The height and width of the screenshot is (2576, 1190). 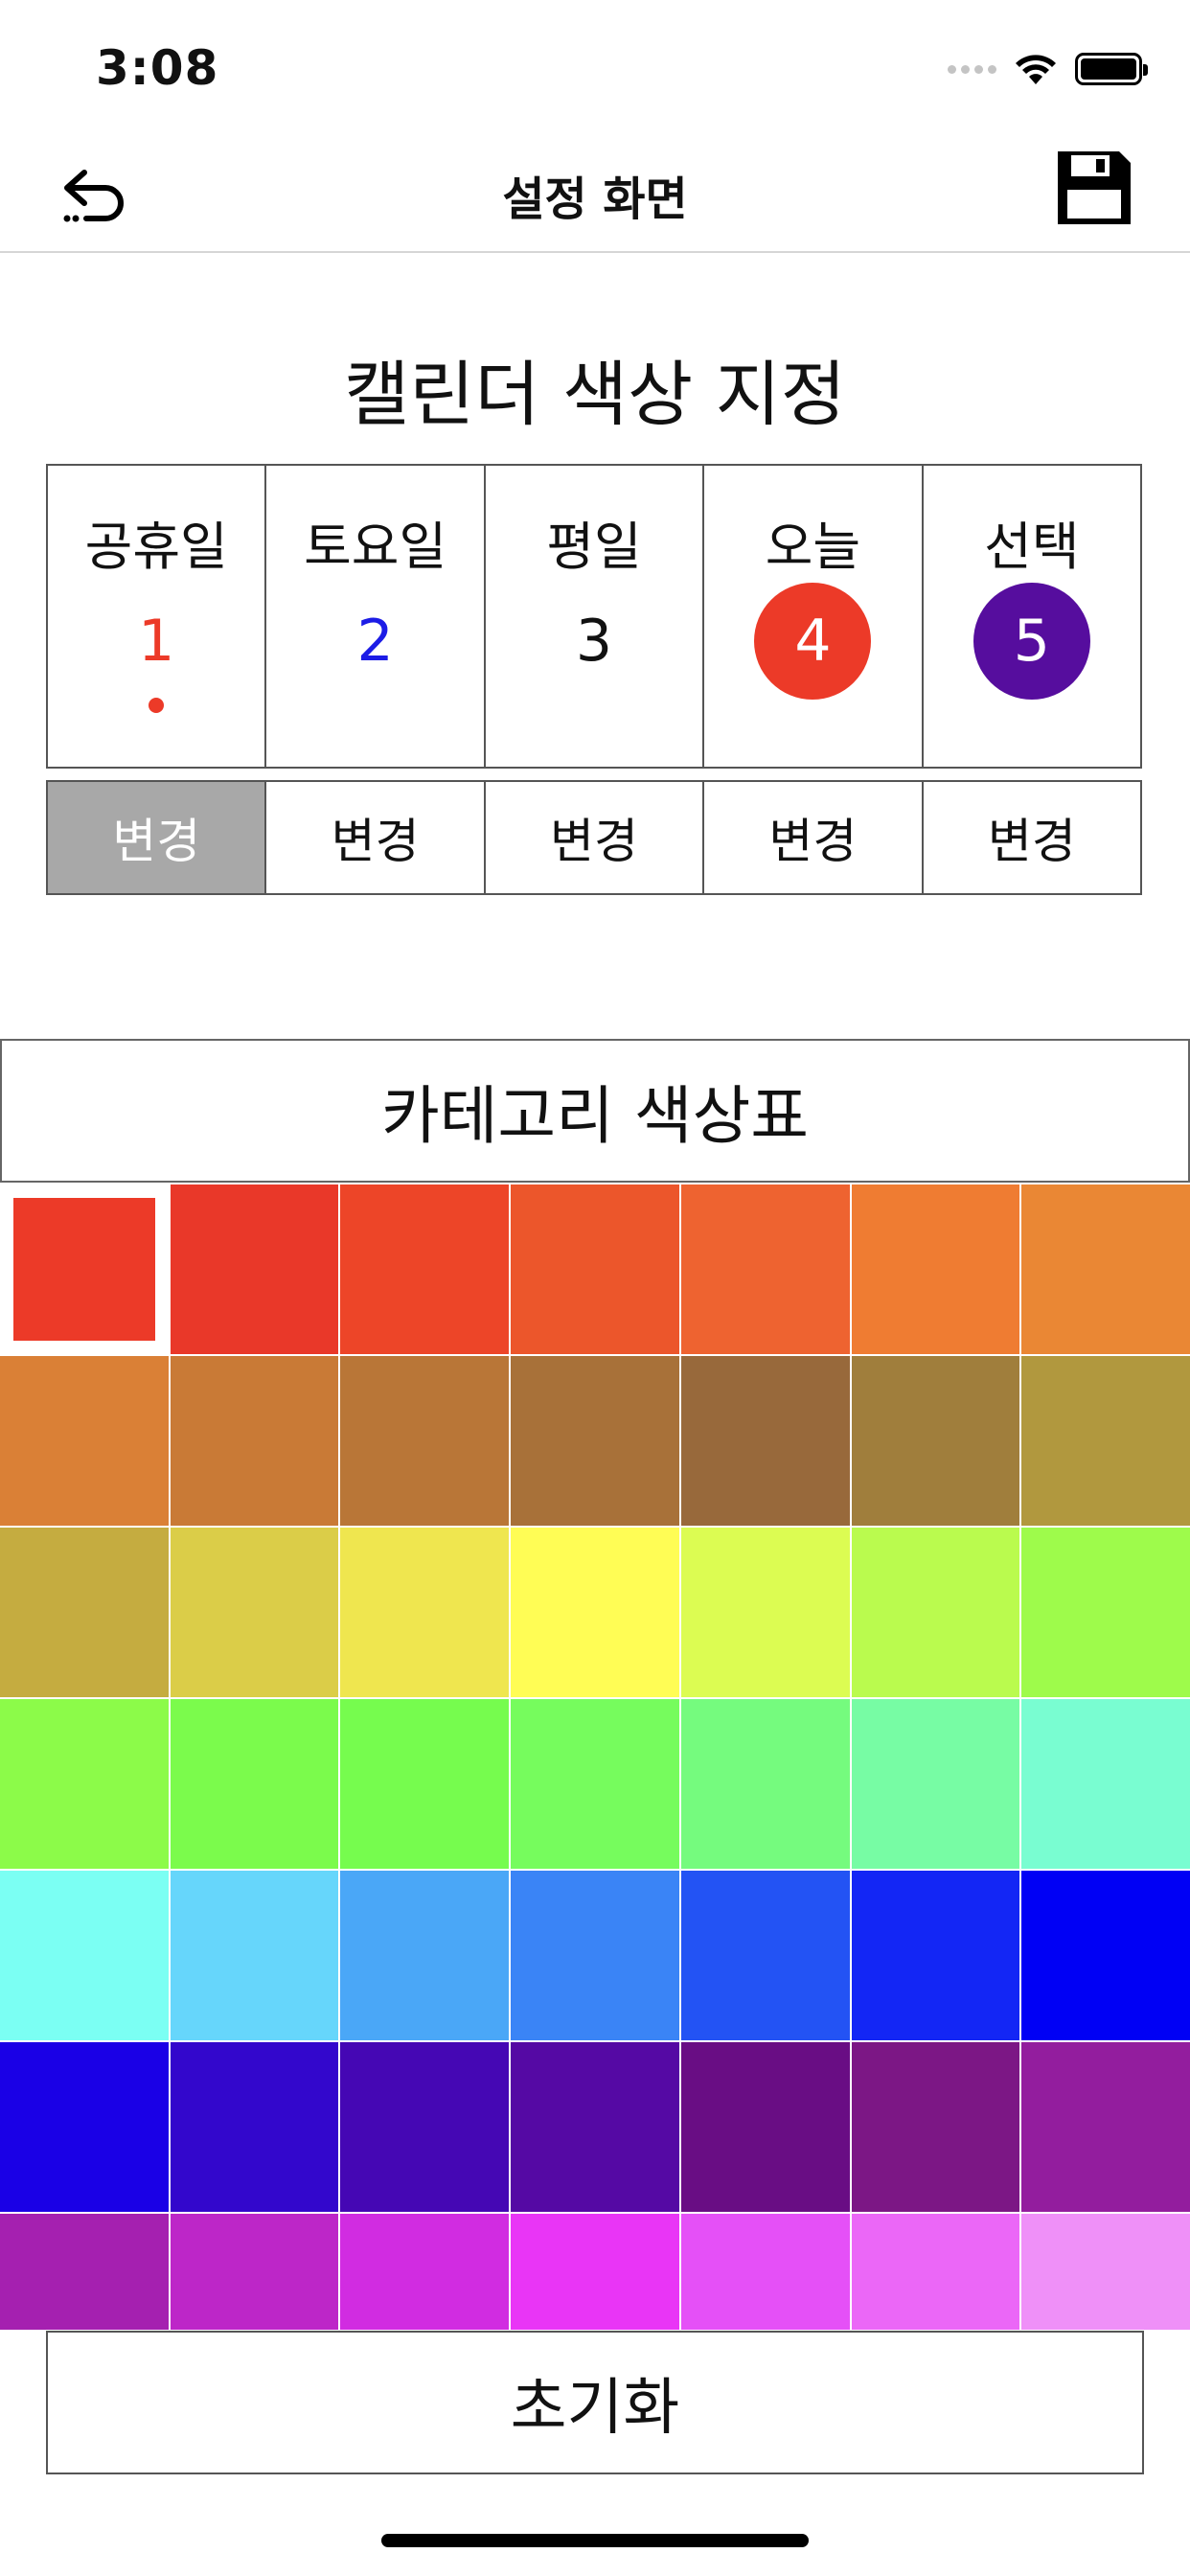 What do you see at coordinates (595, 1111) in the screenshot?
I see `category-palette-title: 카테고리 색상표` at bounding box center [595, 1111].